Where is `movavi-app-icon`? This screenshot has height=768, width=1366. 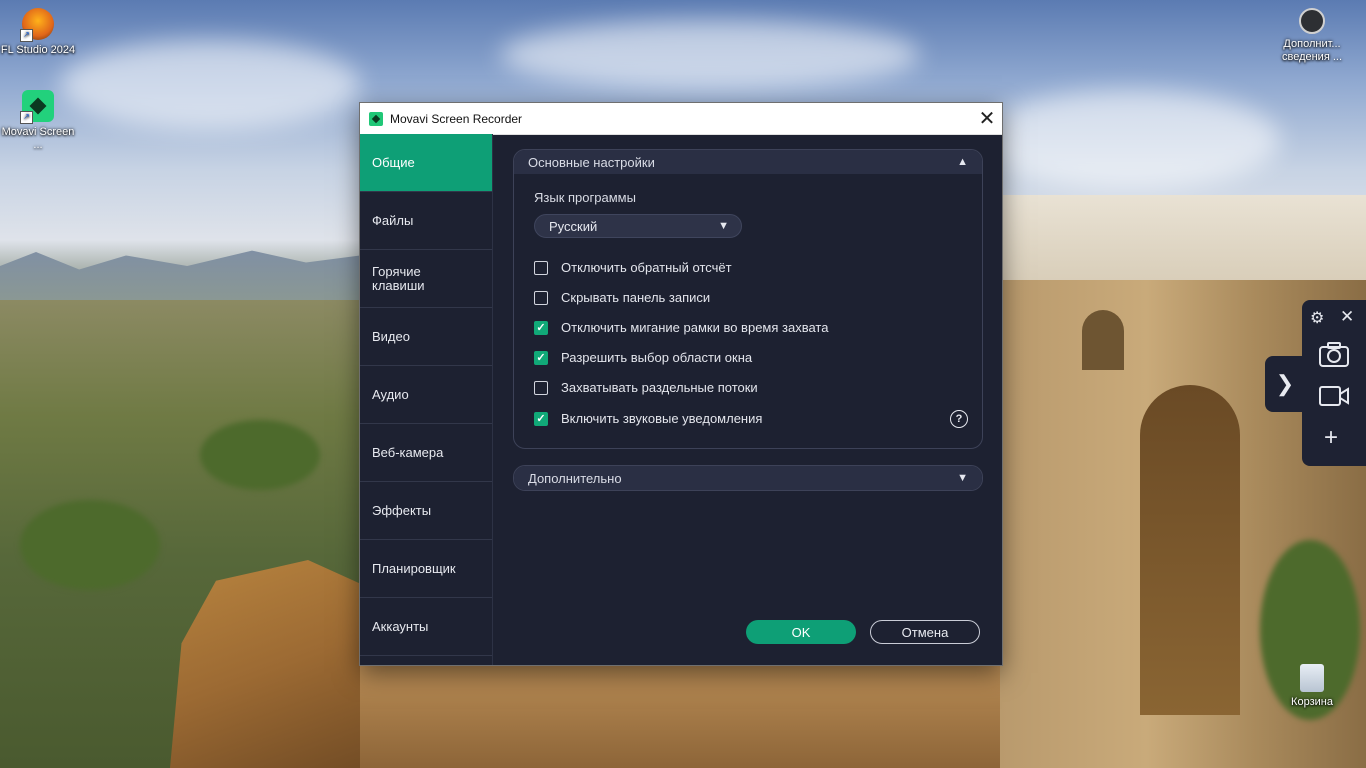 movavi-app-icon is located at coordinates (376, 118).